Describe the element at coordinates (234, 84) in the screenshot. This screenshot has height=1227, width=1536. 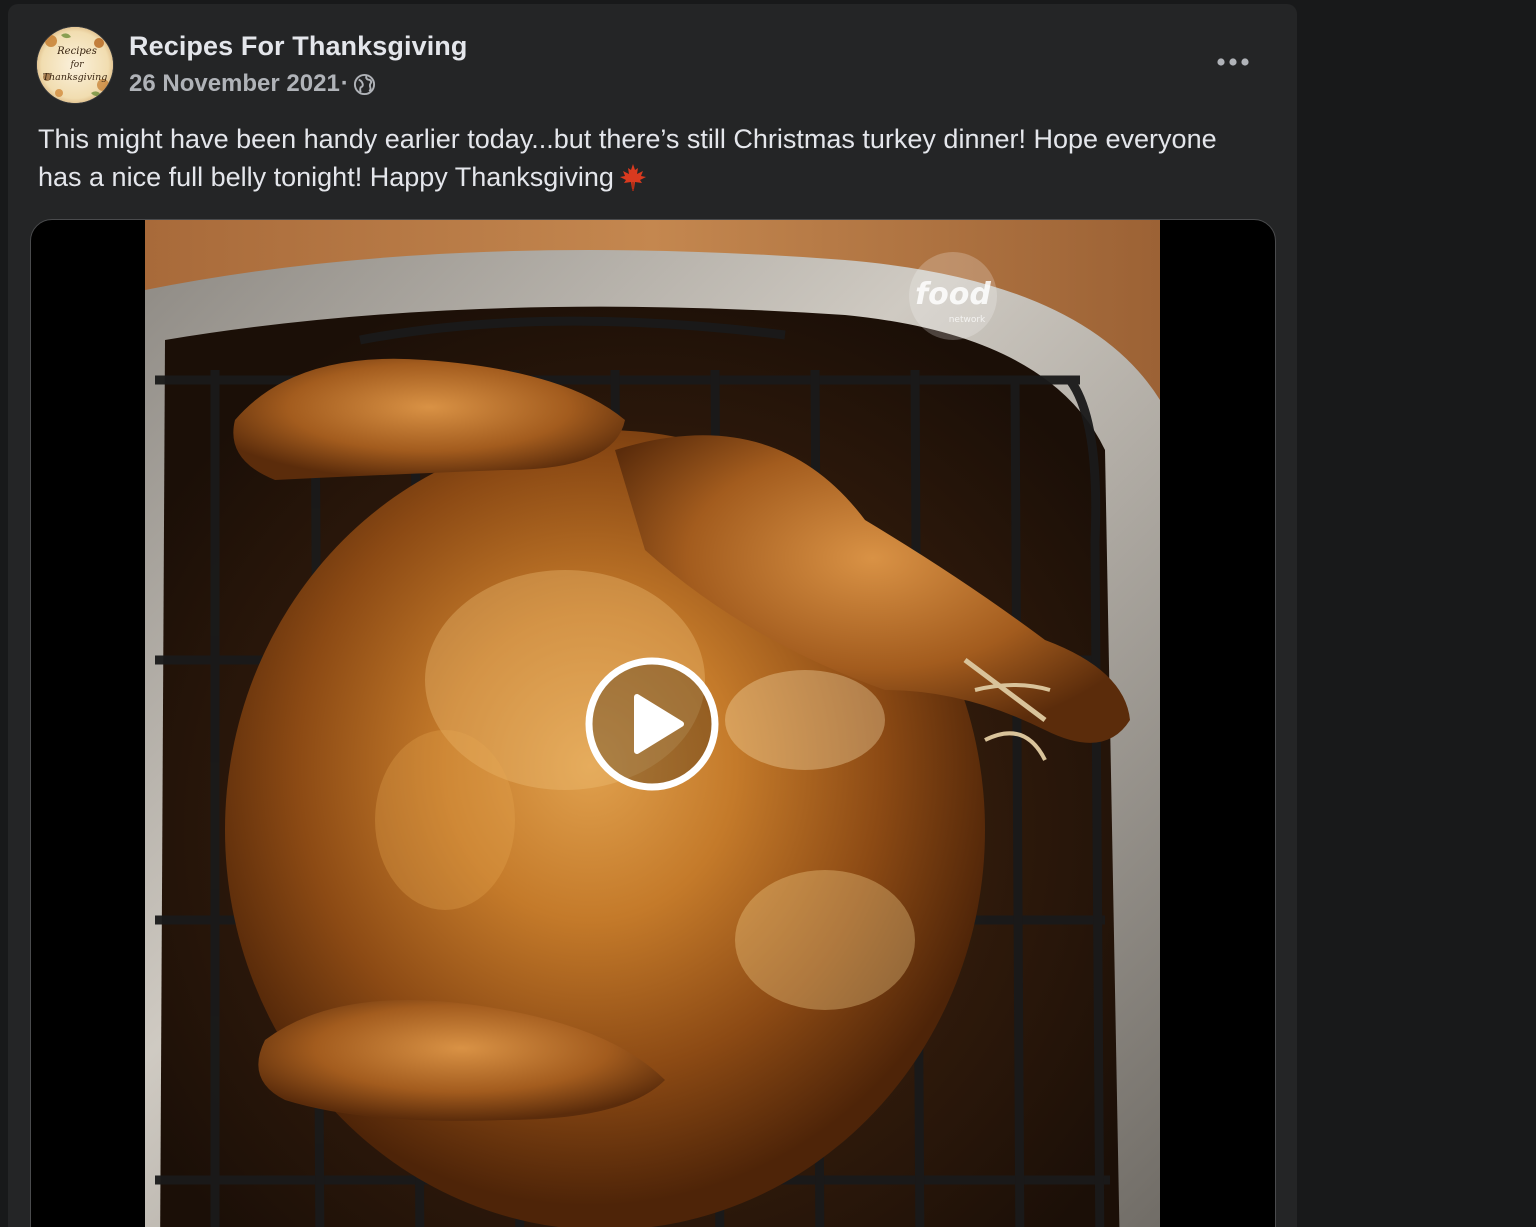
I see `post-date-link: 26 November 2021` at that location.